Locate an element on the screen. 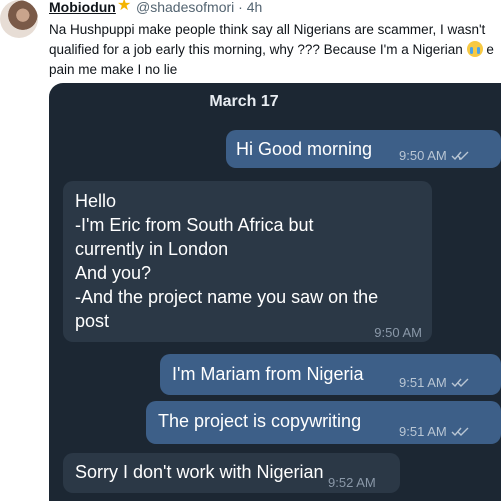 This screenshot has width=501, height=501. message-bubble-incoming: Sorry I don't work with Nigerian 9:52 AM is located at coordinates (231, 473).